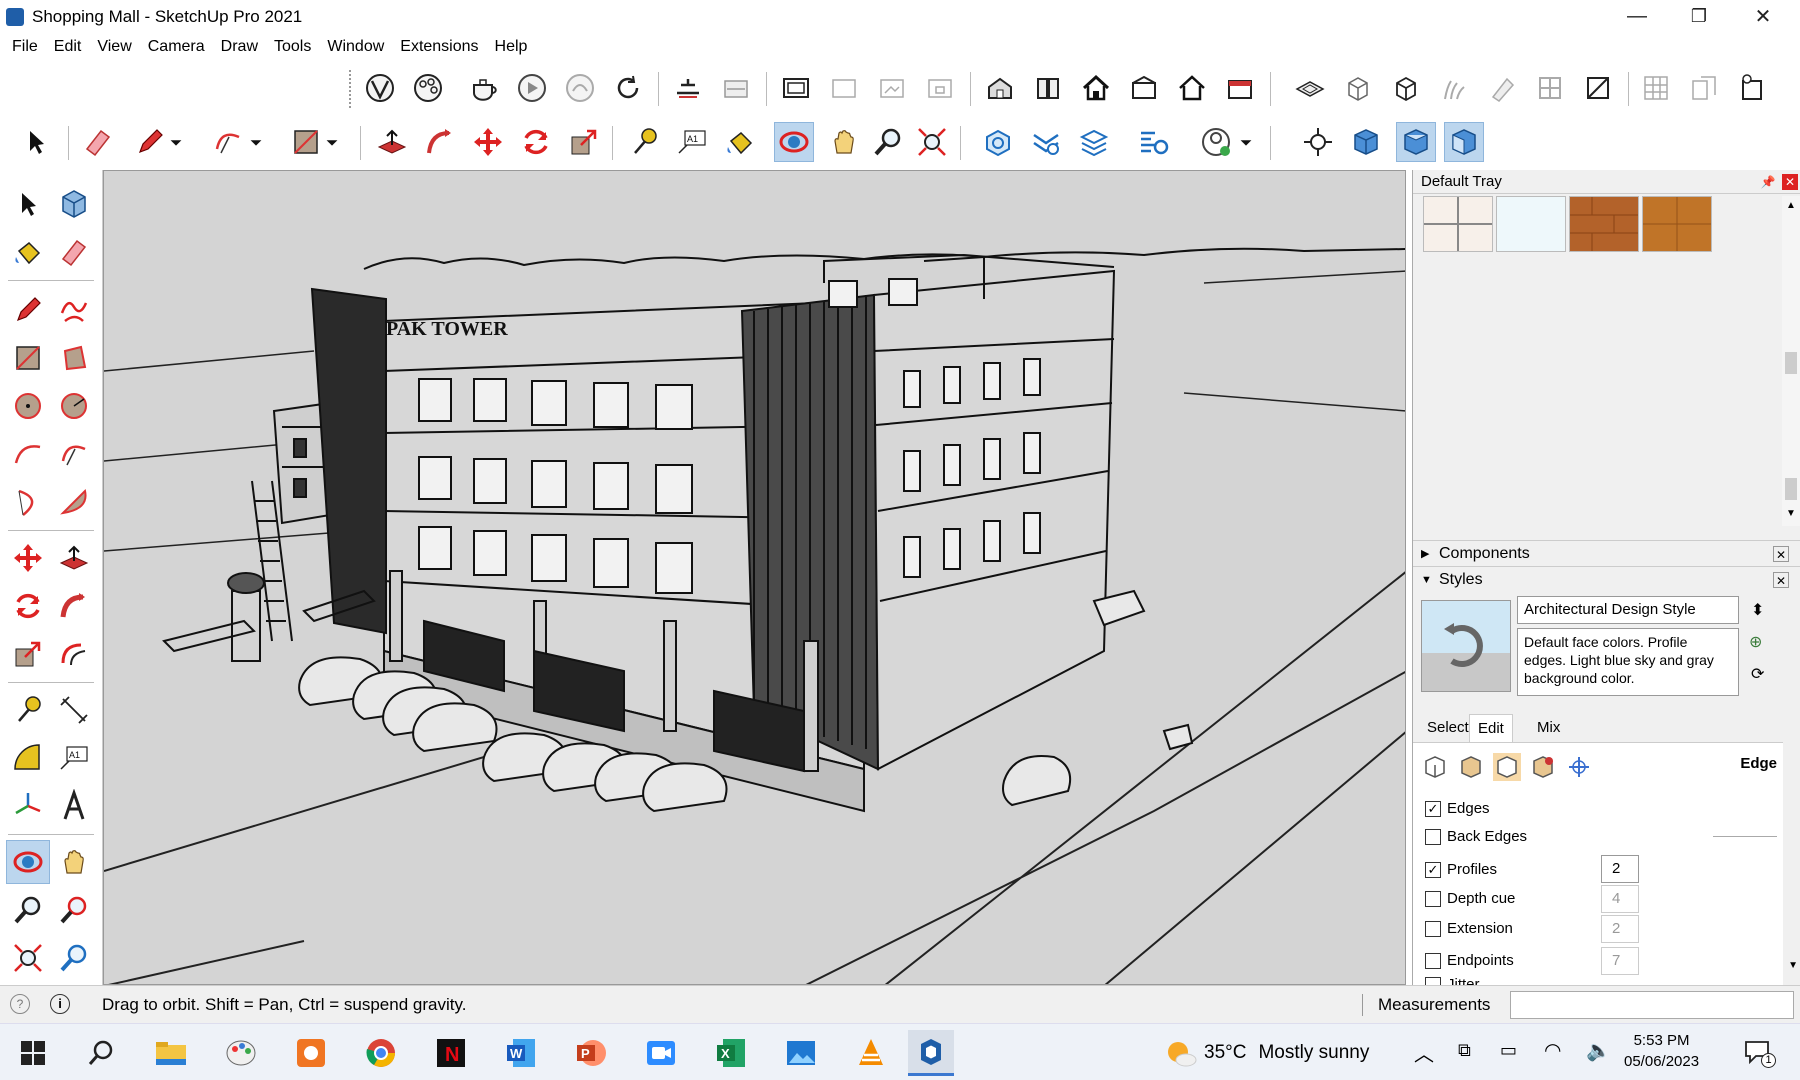  Describe the element at coordinates (1464, 1050) in the screenshot. I see `camera-privacy-icon: ⧉` at that location.